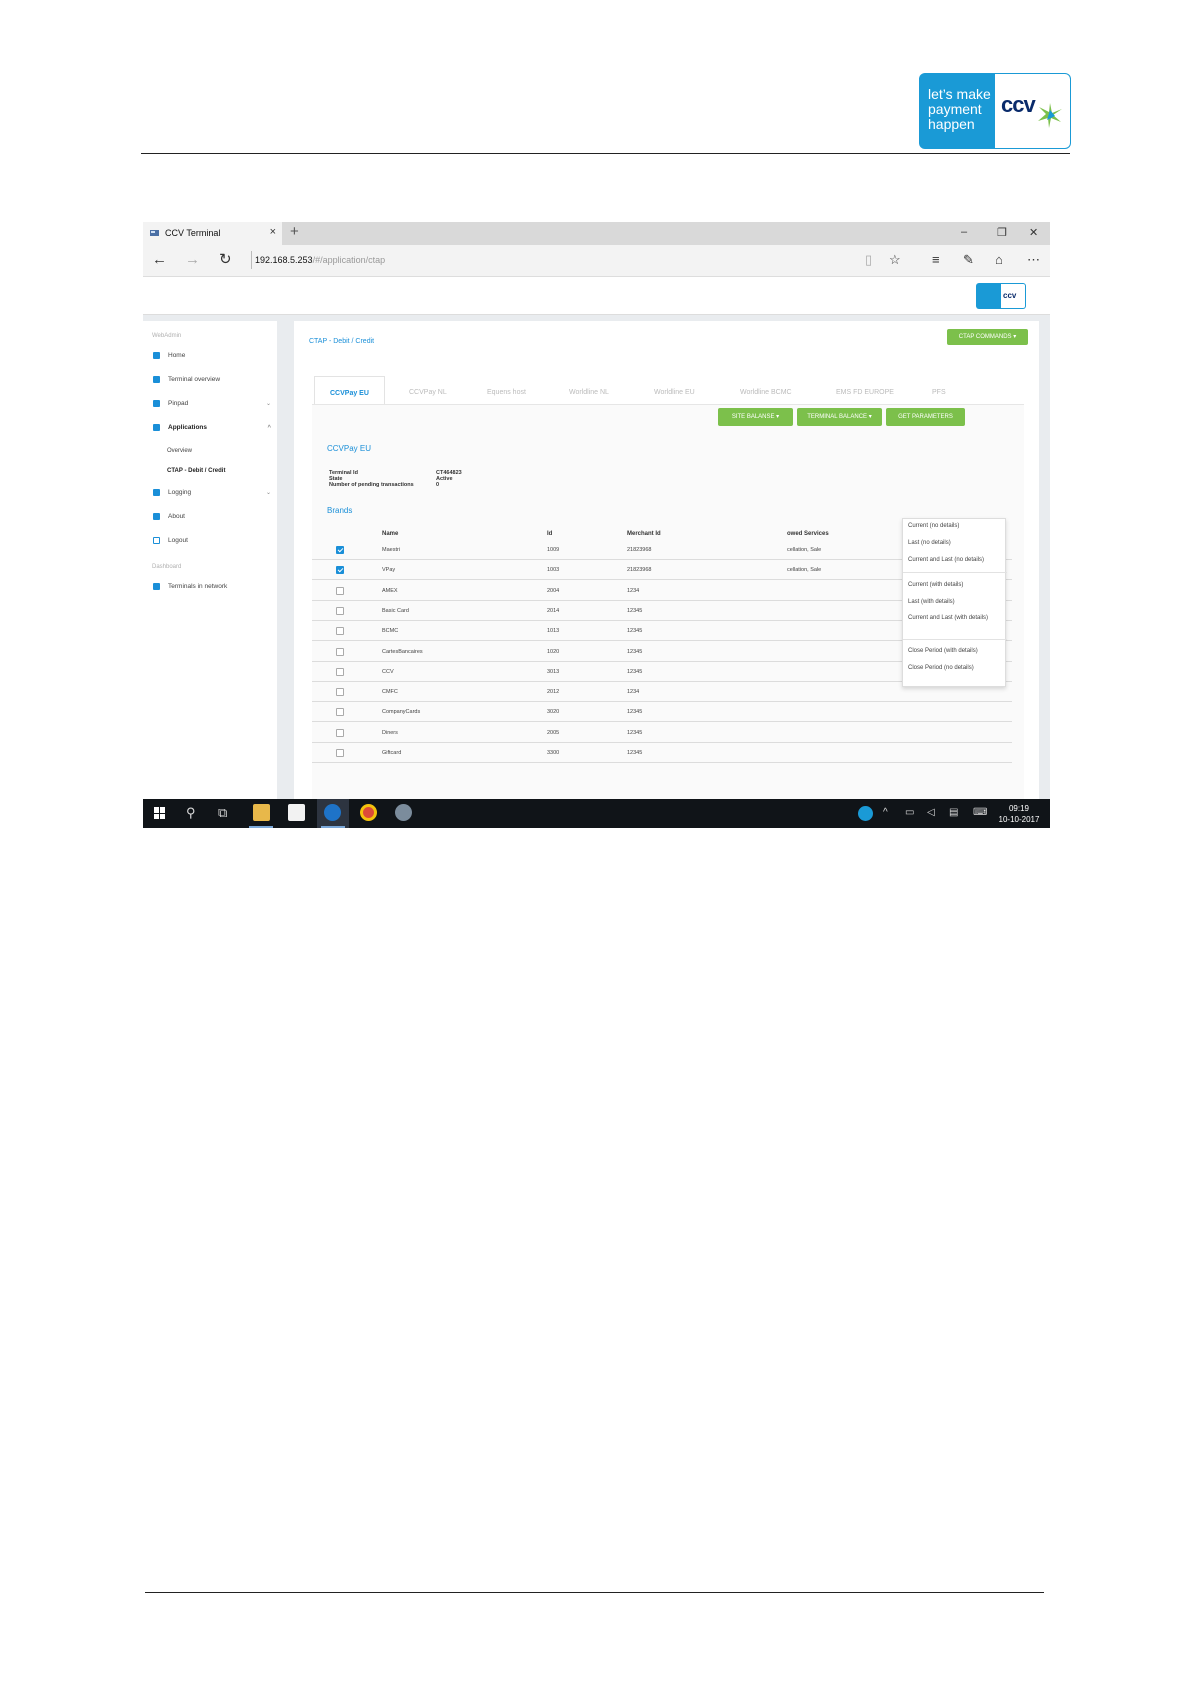  I want to click on windows-start-icon, so click(160, 813).